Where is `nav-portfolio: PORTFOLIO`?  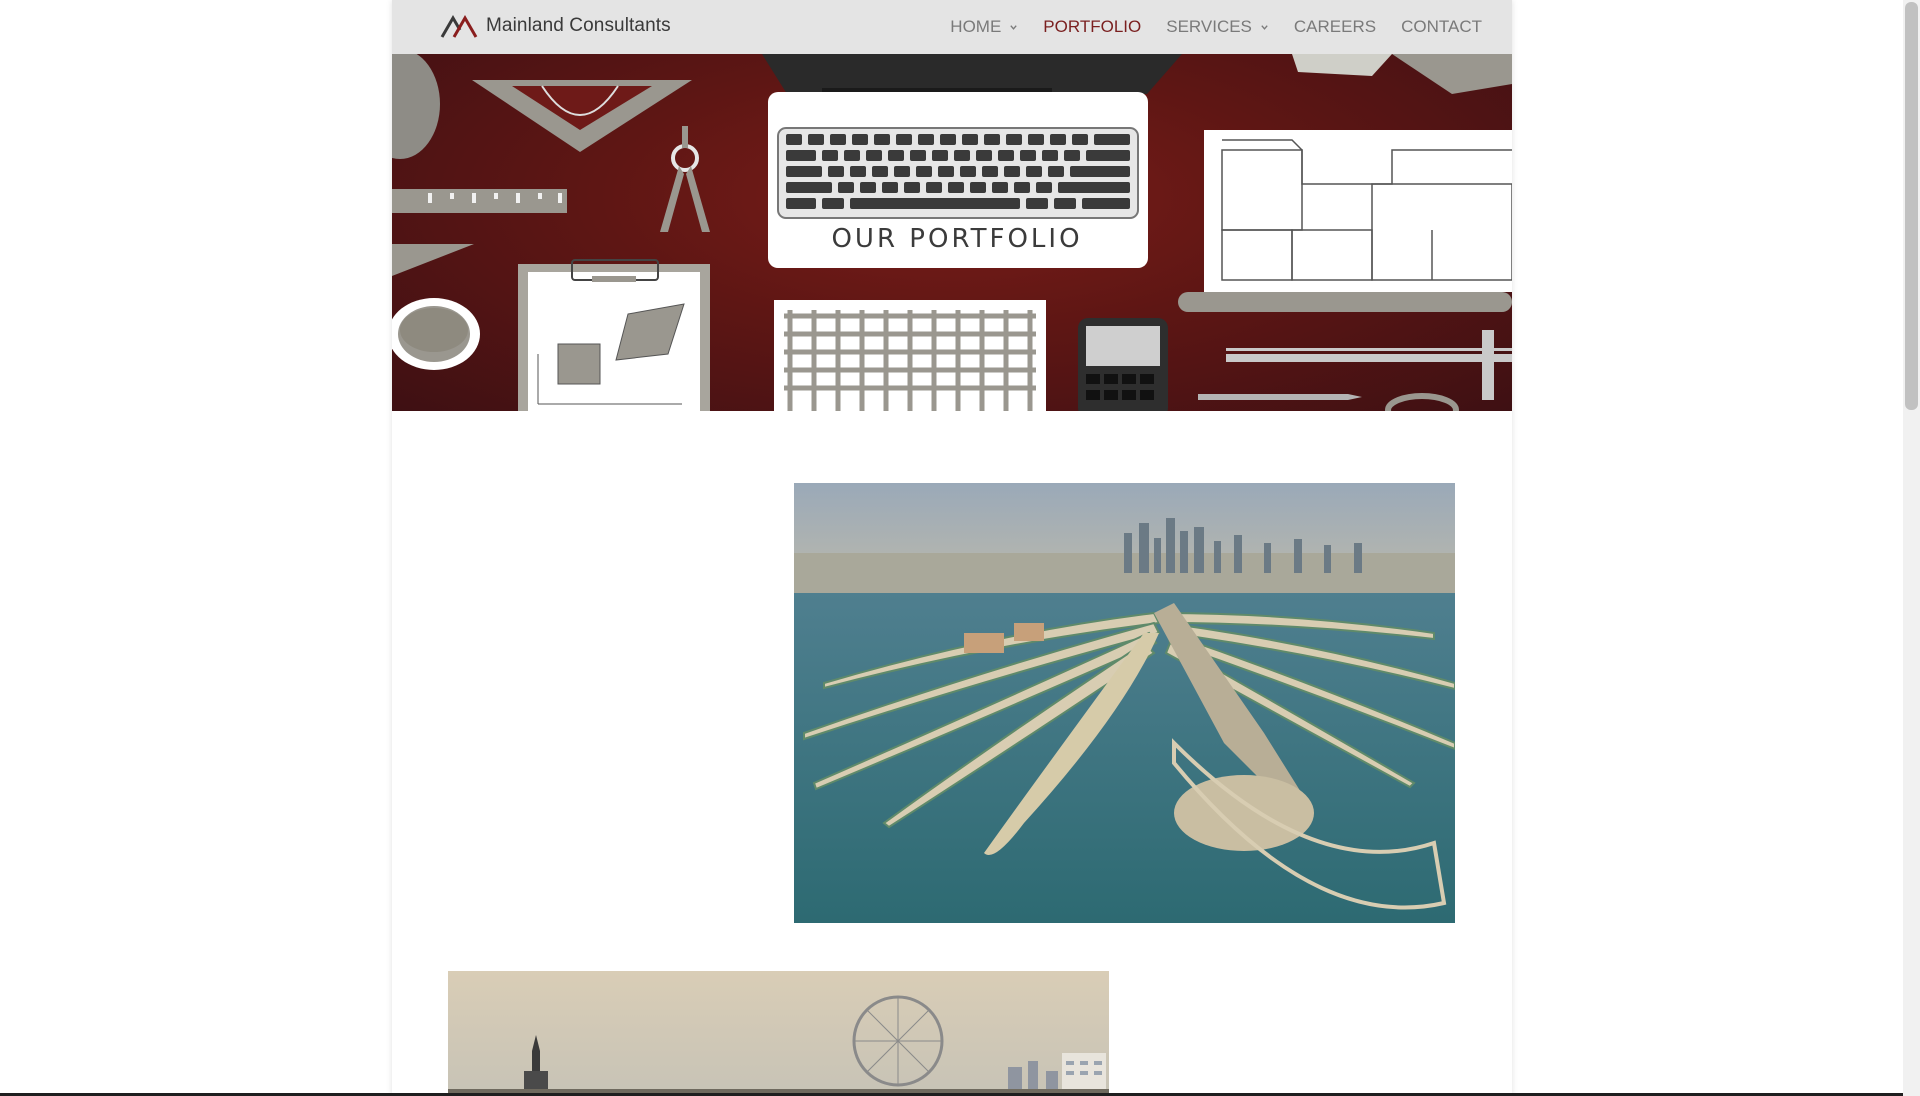
nav-portfolio: PORTFOLIO is located at coordinates (1092, 27).